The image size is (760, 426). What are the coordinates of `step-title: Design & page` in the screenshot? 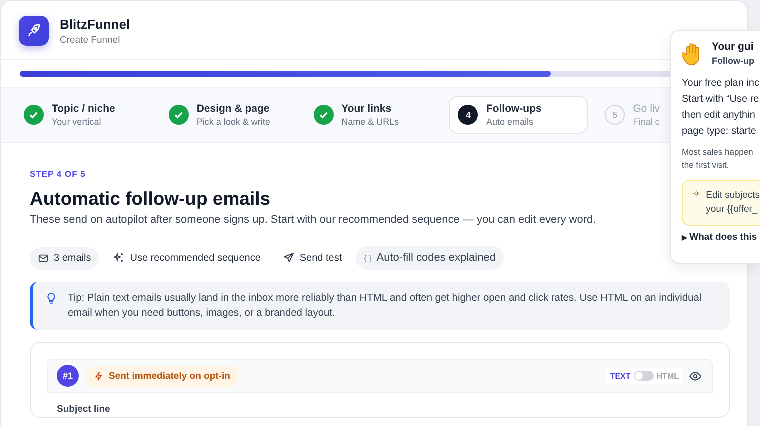 It's located at (233, 109).